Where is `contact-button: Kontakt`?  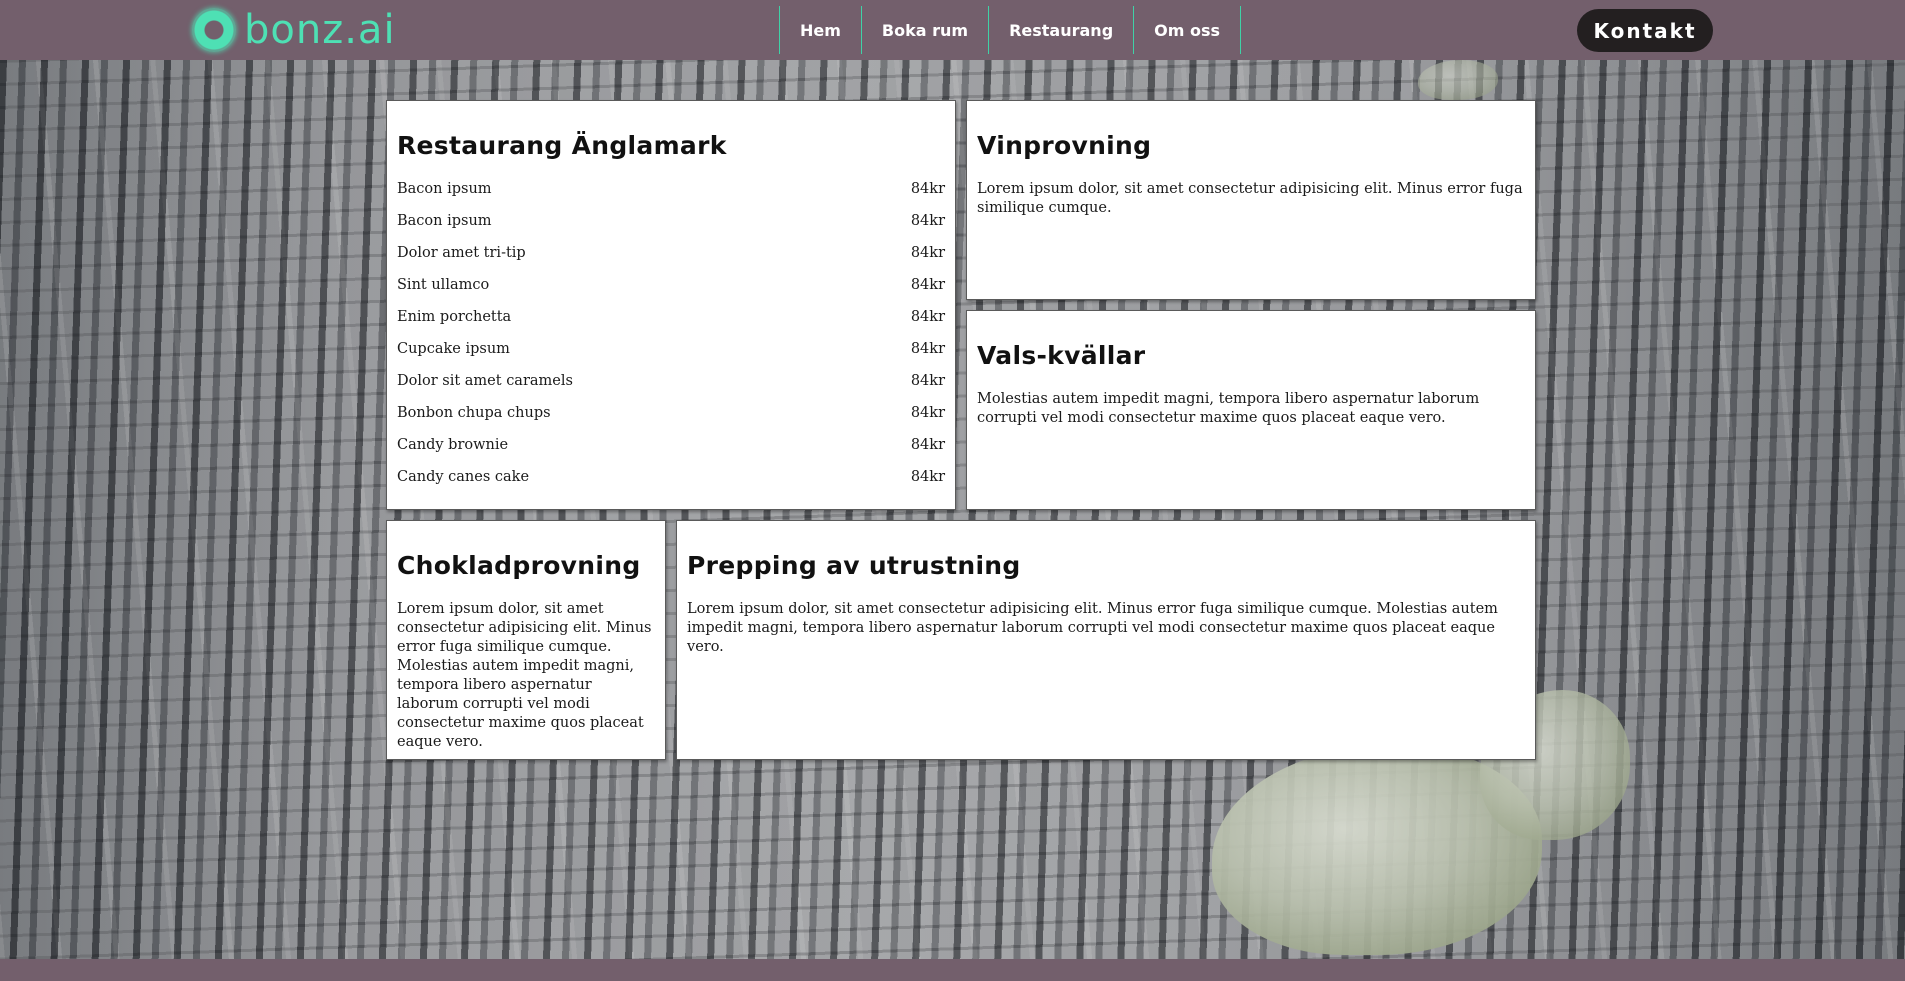
contact-button: Kontakt is located at coordinates (1645, 30).